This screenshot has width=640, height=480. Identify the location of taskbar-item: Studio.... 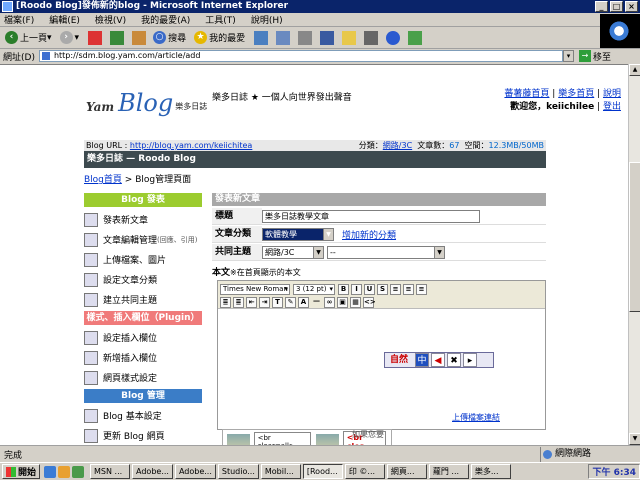
(238, 471).